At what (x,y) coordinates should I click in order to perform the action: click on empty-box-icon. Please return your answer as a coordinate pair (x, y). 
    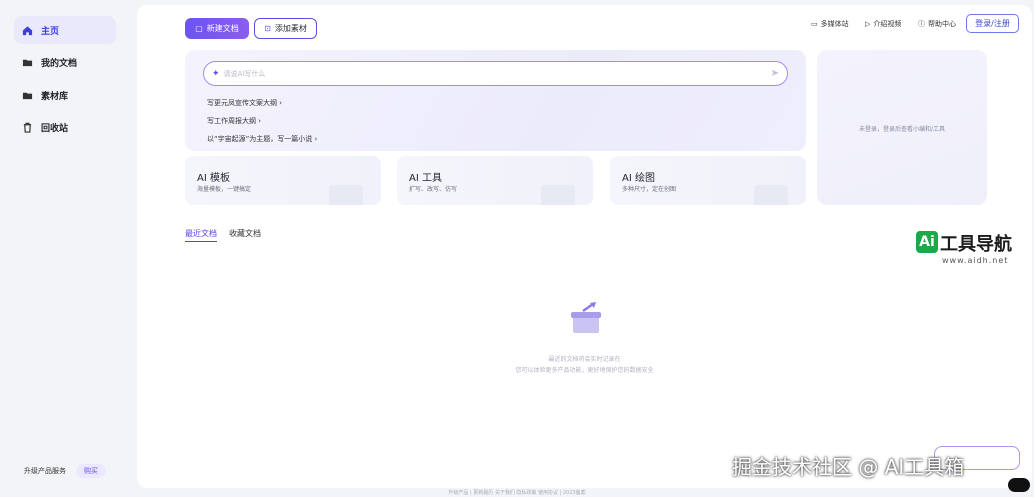
    Looking at the image, I should click on (586, 317).